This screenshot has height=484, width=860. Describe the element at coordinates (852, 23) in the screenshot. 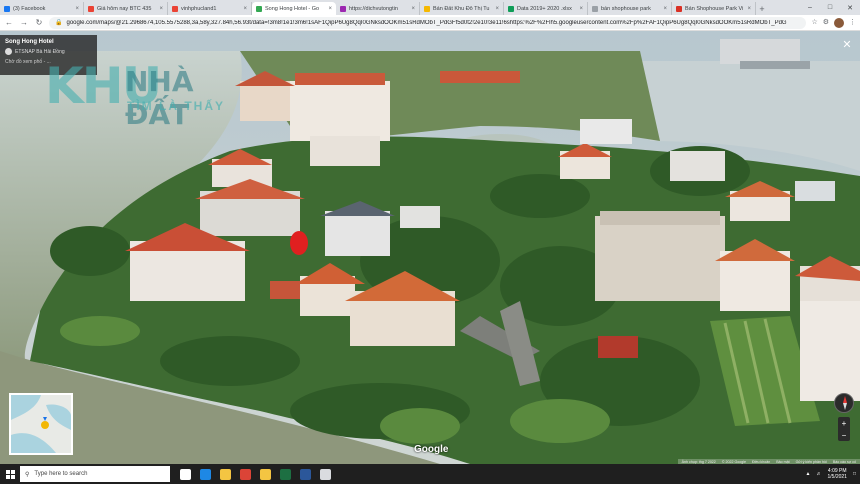

I see `menu-kebab-icon: ⋮` at that location.